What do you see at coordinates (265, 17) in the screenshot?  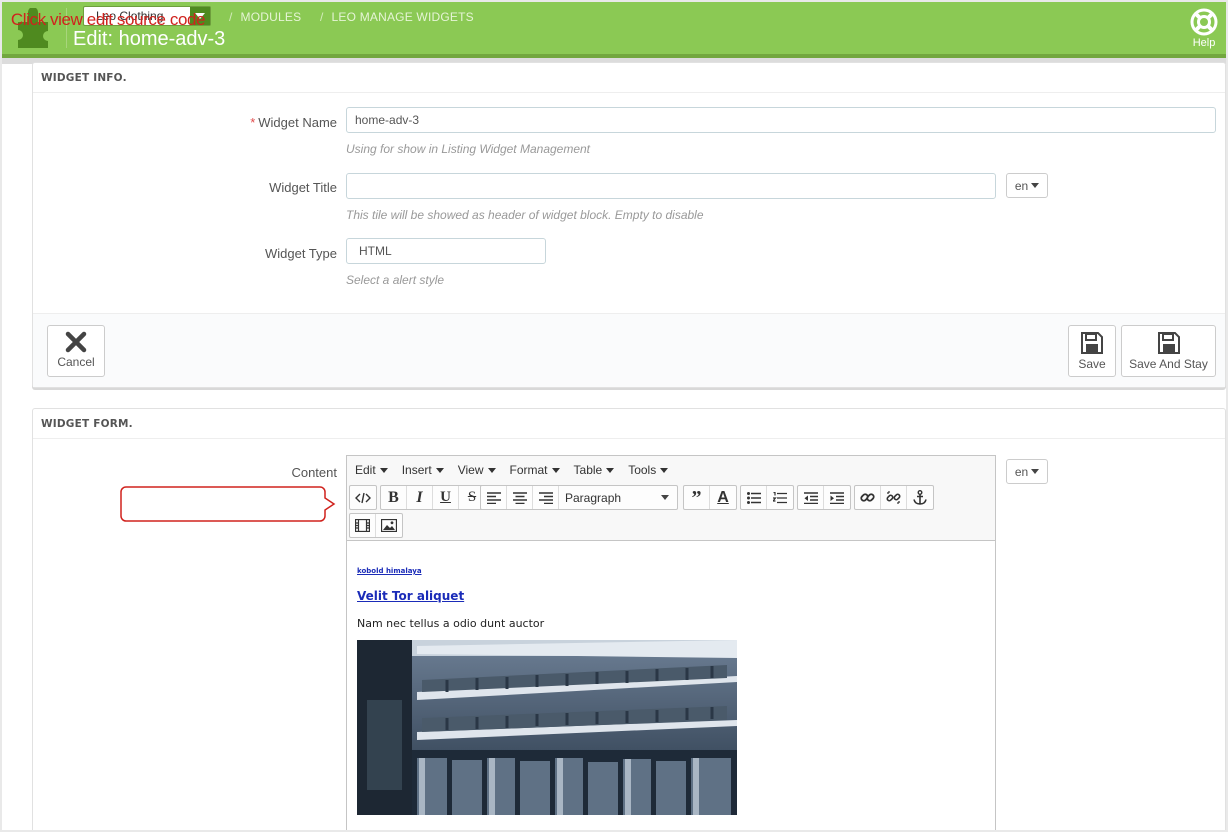 I see `breadcrumb-modules: / MODULES` at bounding box center [265, 17].